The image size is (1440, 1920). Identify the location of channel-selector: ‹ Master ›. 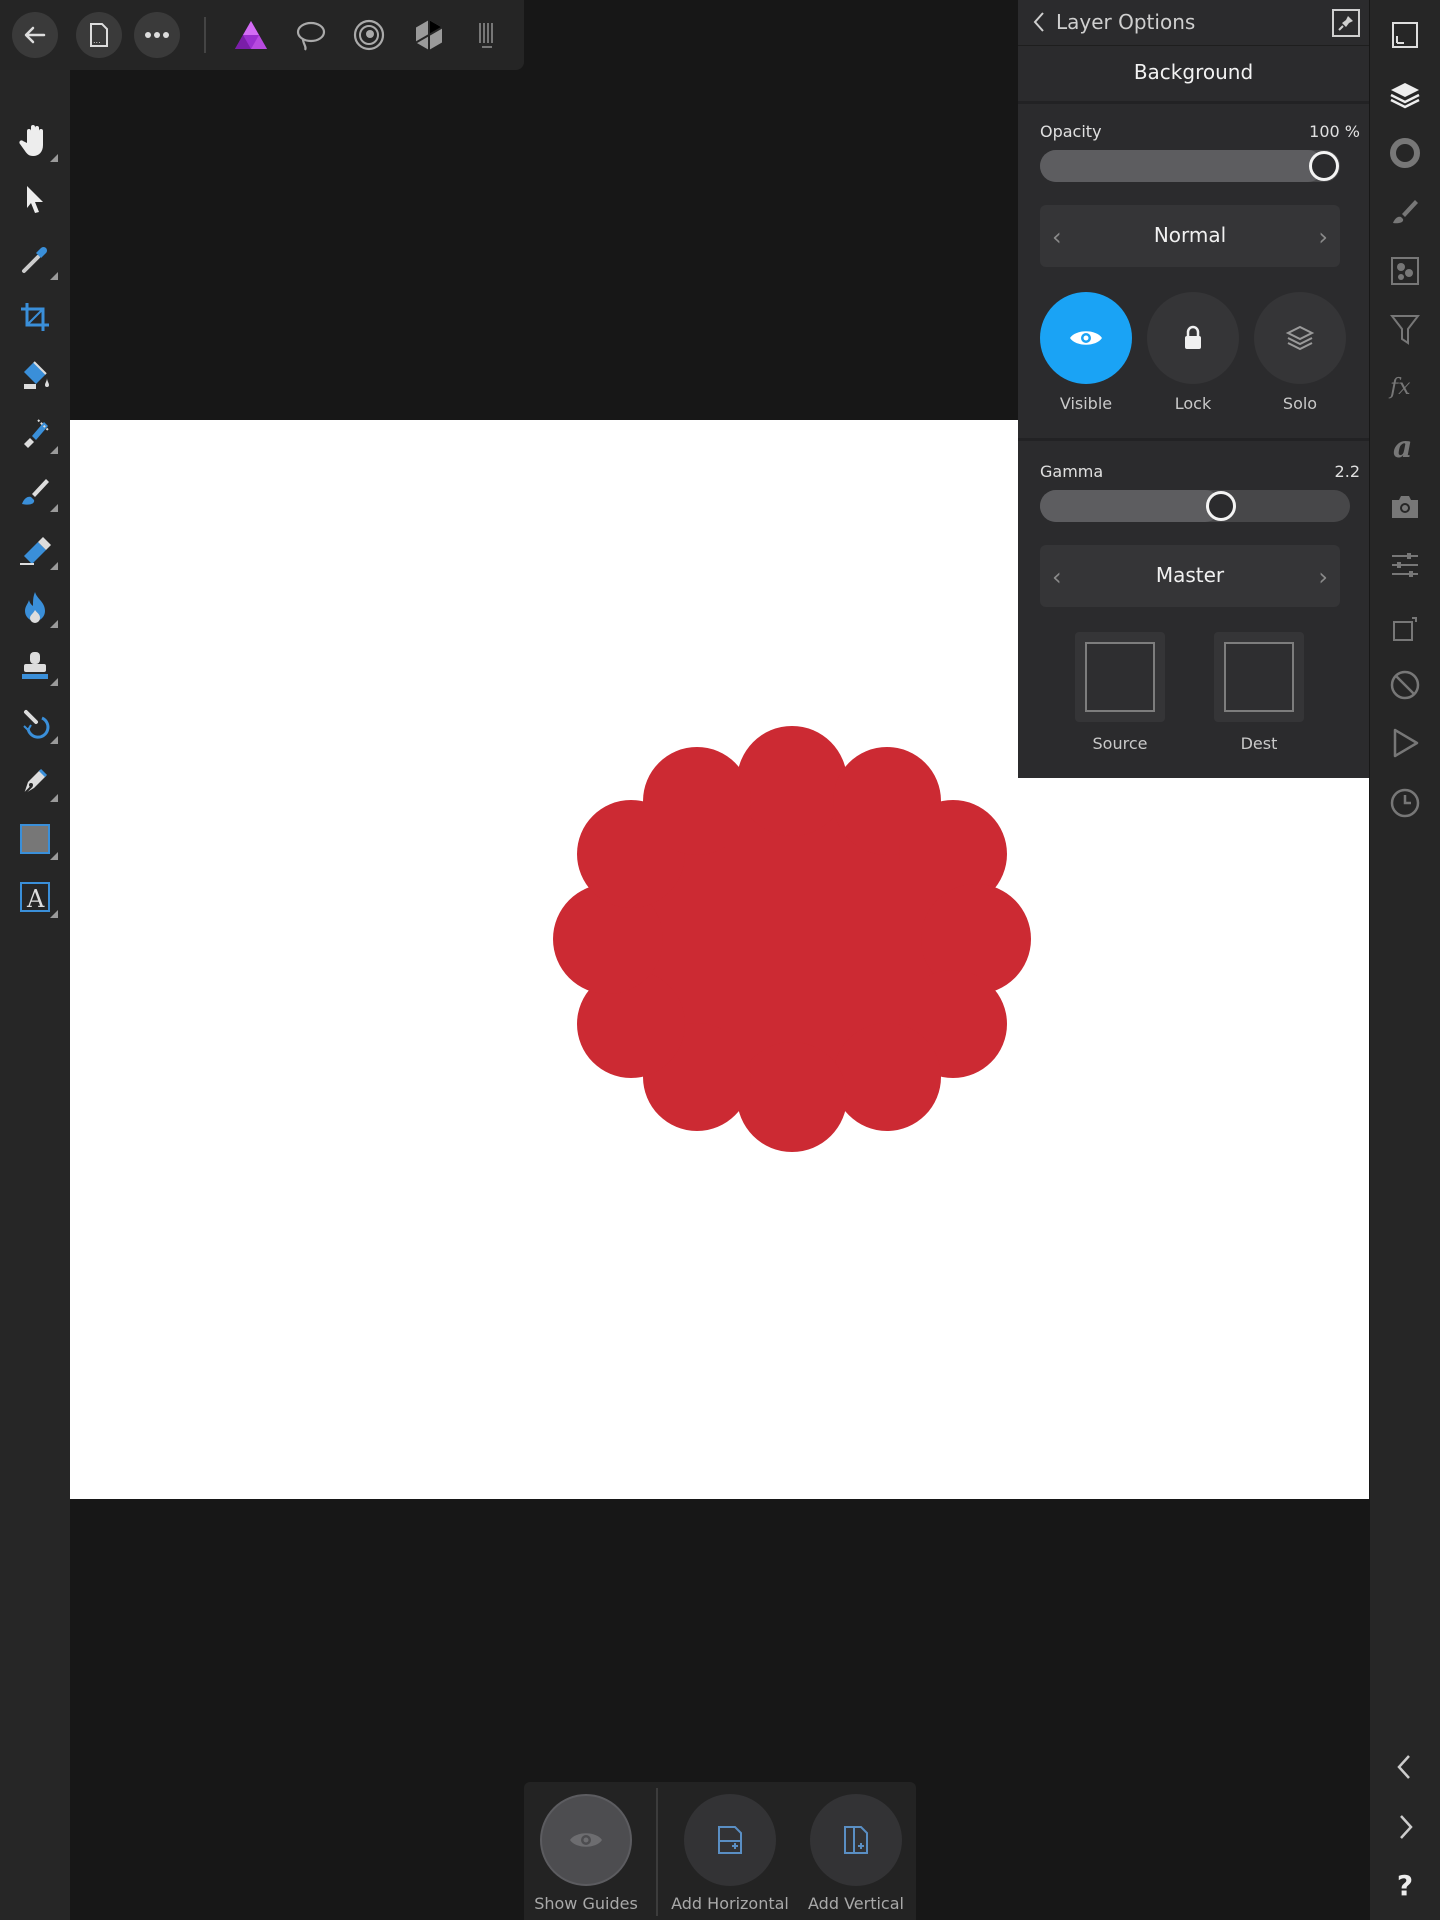
(1190, 576).